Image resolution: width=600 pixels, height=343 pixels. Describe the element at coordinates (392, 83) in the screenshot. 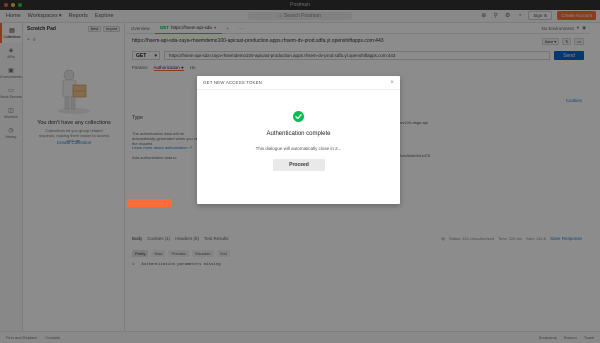

I see `close-icon: ×` at that location.